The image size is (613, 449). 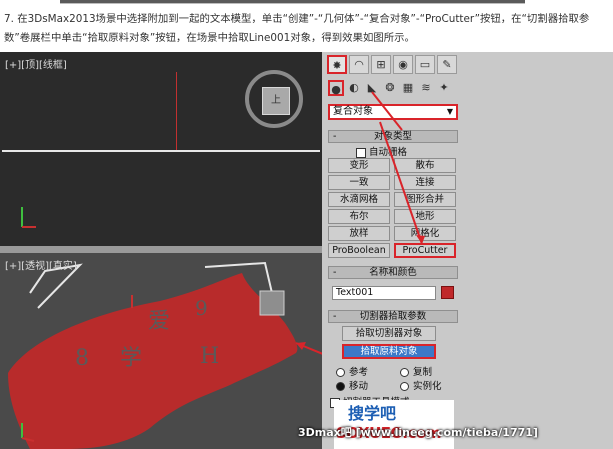 I want to click on autogrid-checkbox: 自动栅格, so click(x=381, y=151).